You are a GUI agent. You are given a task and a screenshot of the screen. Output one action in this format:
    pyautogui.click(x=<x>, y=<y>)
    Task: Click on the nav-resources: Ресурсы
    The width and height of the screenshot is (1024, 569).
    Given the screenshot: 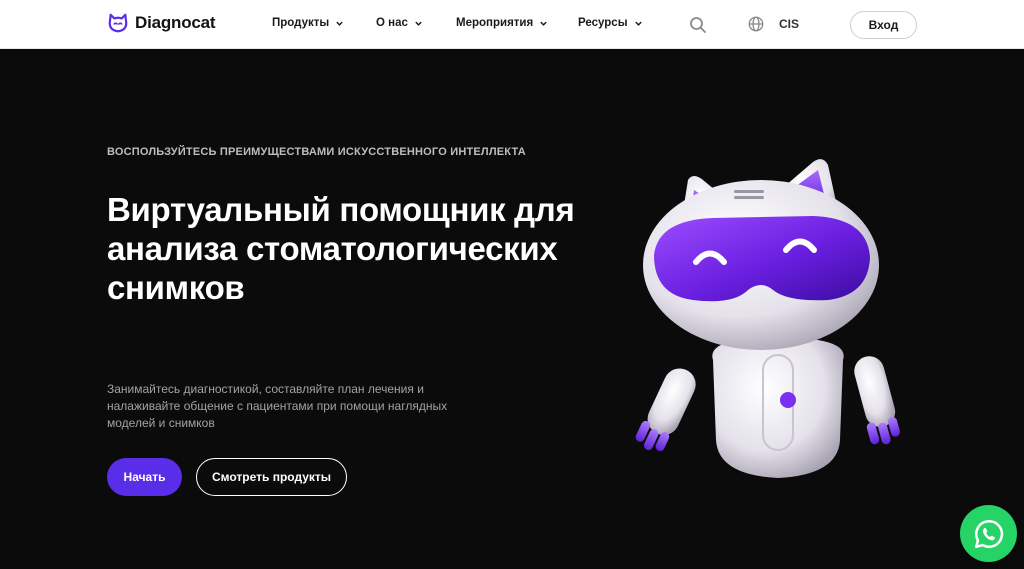 What is the action you would take?
    pyautogui.click(x=610, y=23)
    